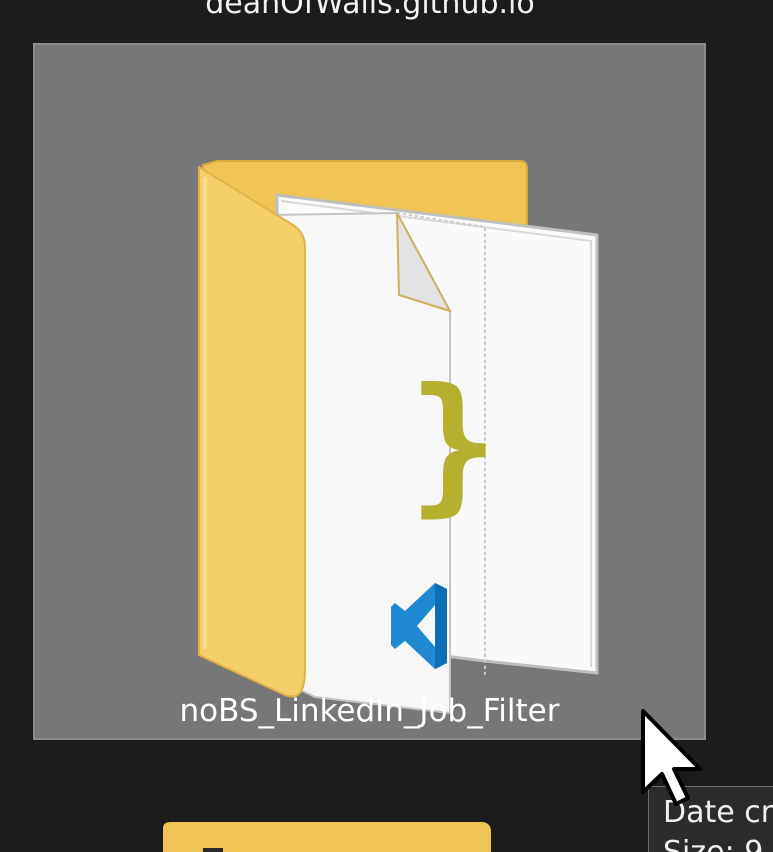  Describe the element at coordinates (671, 757) in the screenshot. I see `mouse-cursor-icon` at that location.